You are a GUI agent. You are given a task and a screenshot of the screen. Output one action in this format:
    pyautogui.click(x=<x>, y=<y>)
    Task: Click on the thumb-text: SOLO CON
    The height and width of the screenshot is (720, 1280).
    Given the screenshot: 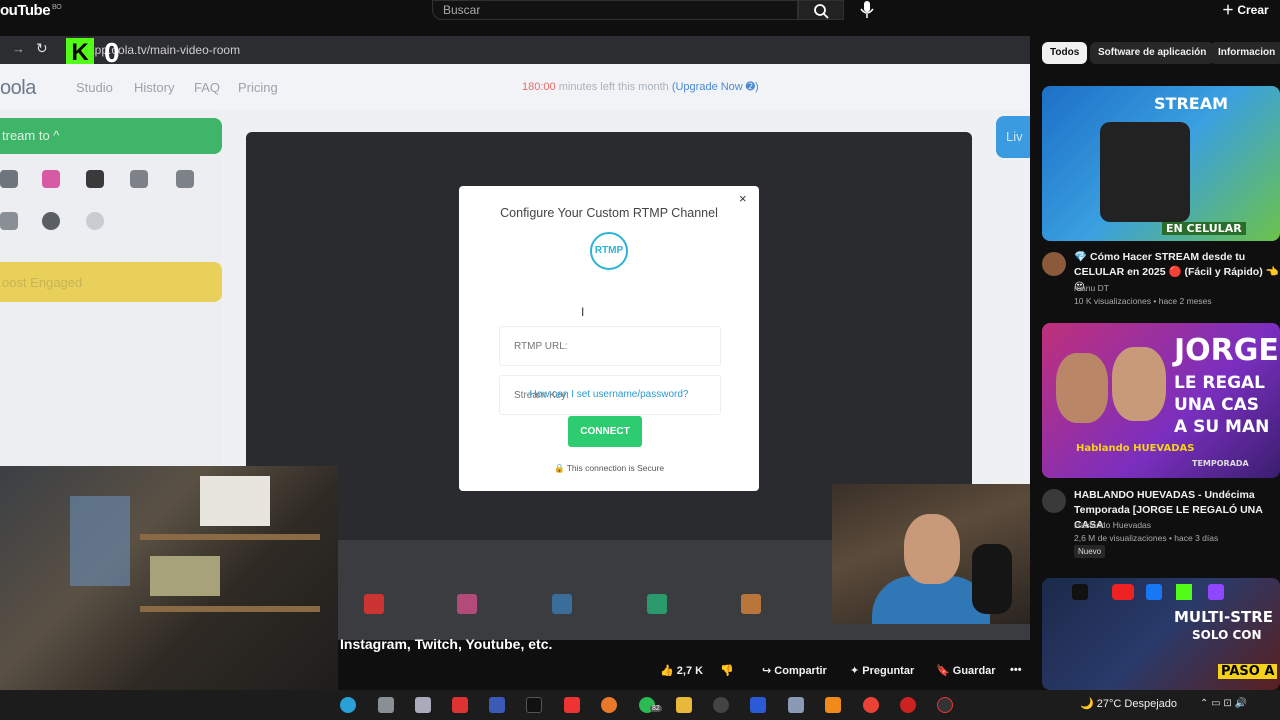 What is the action you would take?
    pyautogui.click(x=1227, y=635)
    